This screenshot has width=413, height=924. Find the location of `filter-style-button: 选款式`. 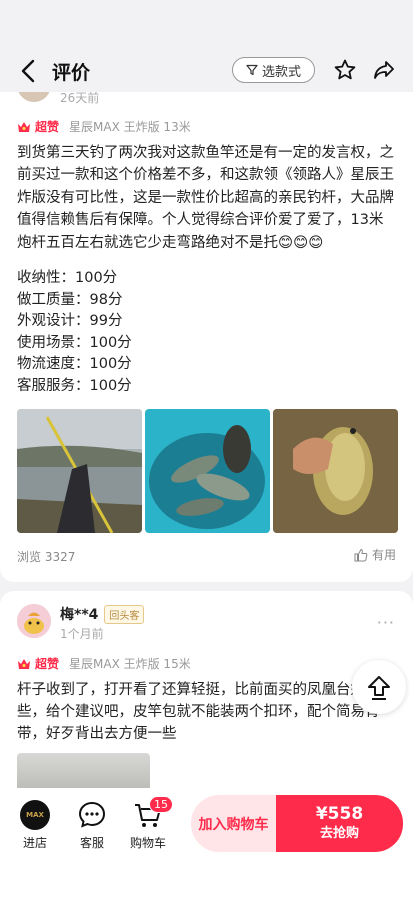

filter-style-button: 选款式 is located at coordinates (273, 70).